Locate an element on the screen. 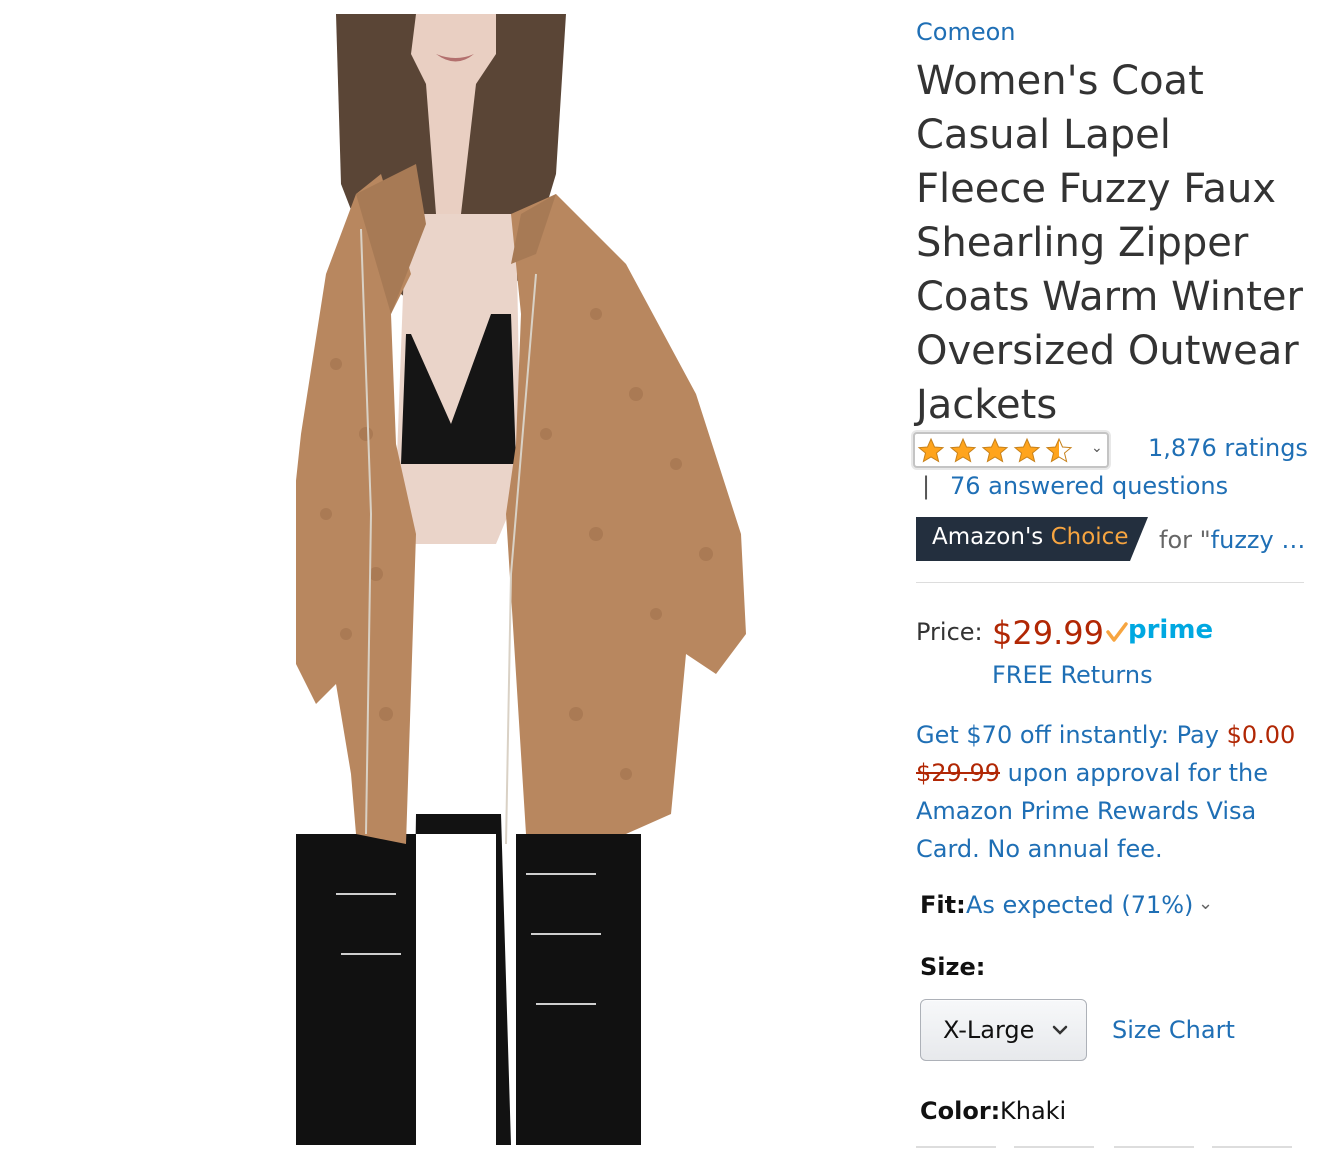  badge-amazon-text: Amazon's is located at coordinates (988, 537).